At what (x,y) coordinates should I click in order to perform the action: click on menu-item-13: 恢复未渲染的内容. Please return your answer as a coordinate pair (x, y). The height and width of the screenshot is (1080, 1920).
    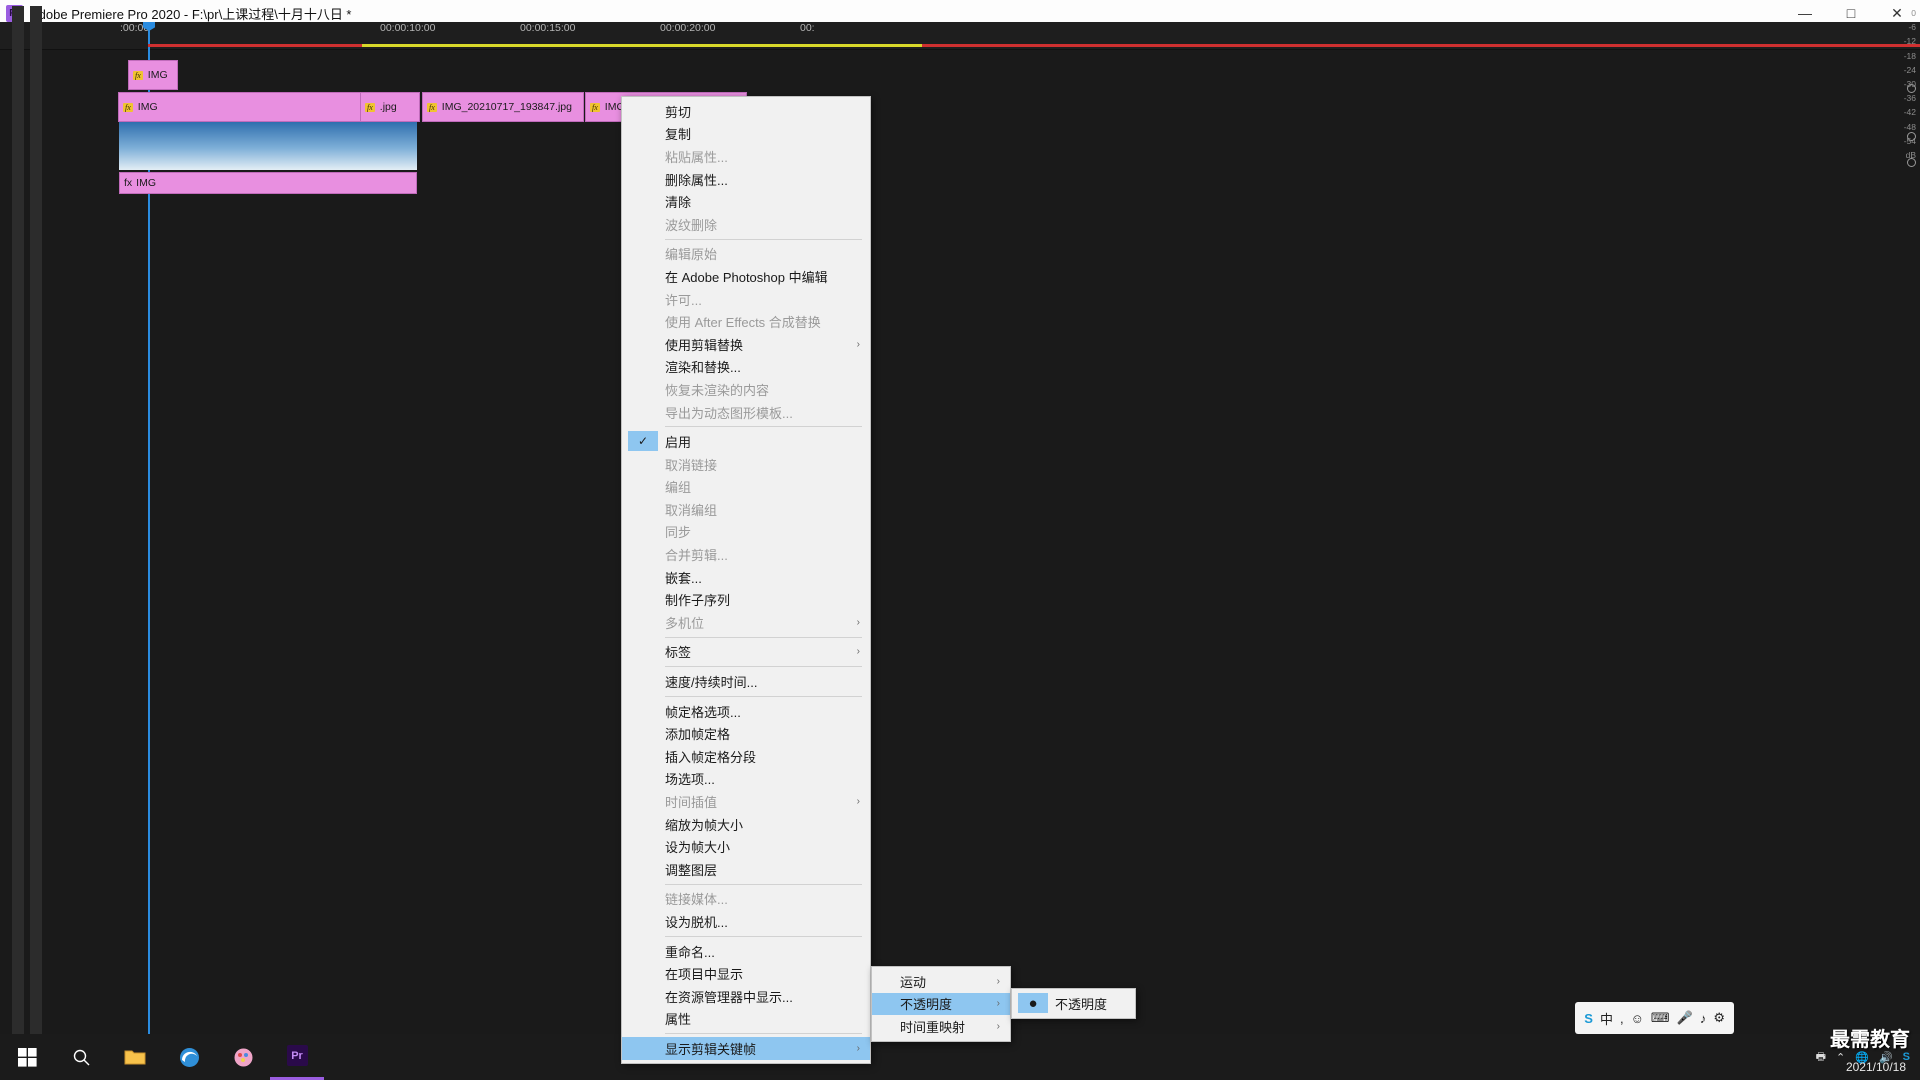
    Looking at the image, I should click on (746, 389).